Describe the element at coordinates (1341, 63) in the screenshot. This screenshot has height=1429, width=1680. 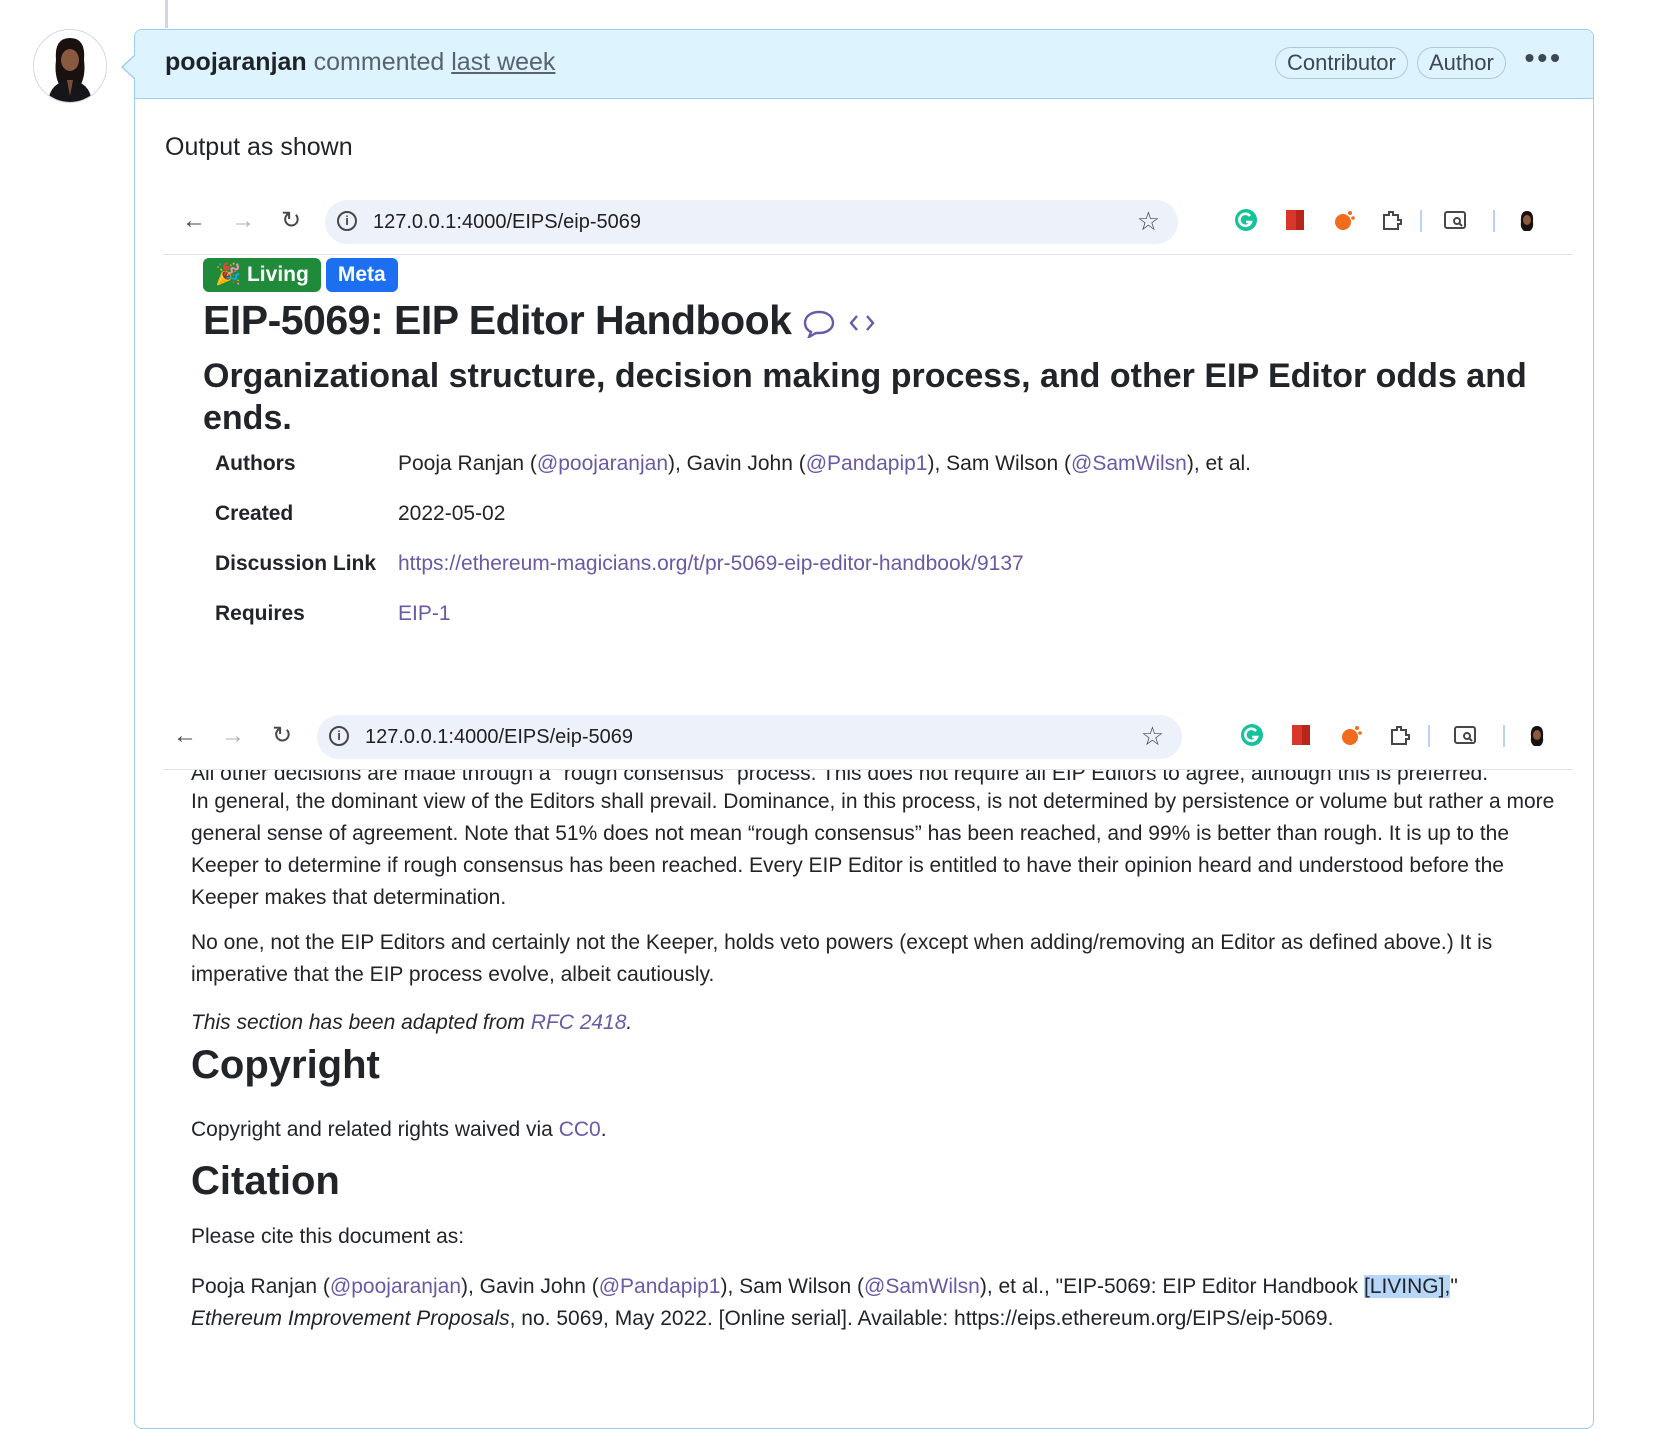
I see `contributor-badge: Contributor` at that location.